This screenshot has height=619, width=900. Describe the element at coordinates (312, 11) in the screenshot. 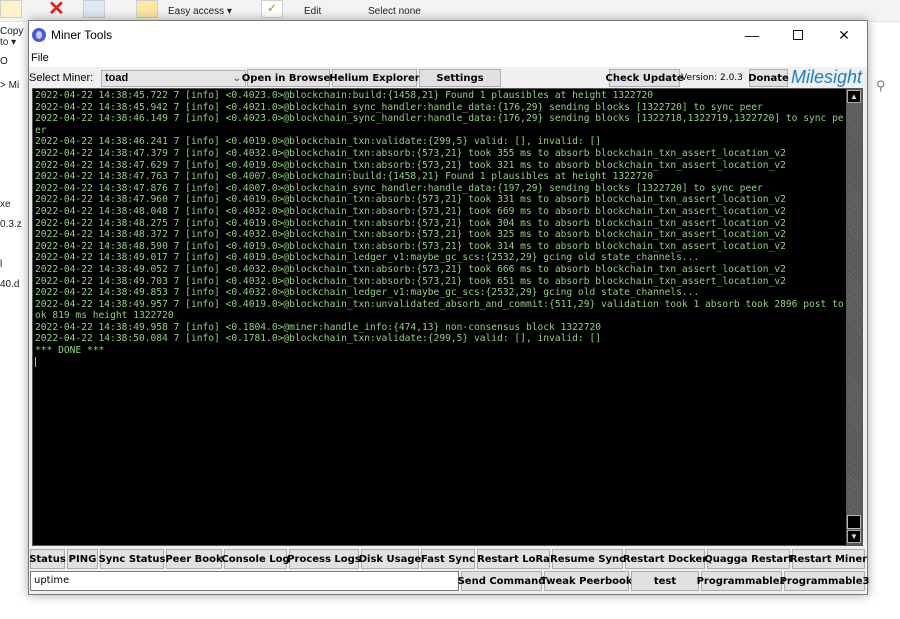

I see `ribbon-edit: Edit` at that location.